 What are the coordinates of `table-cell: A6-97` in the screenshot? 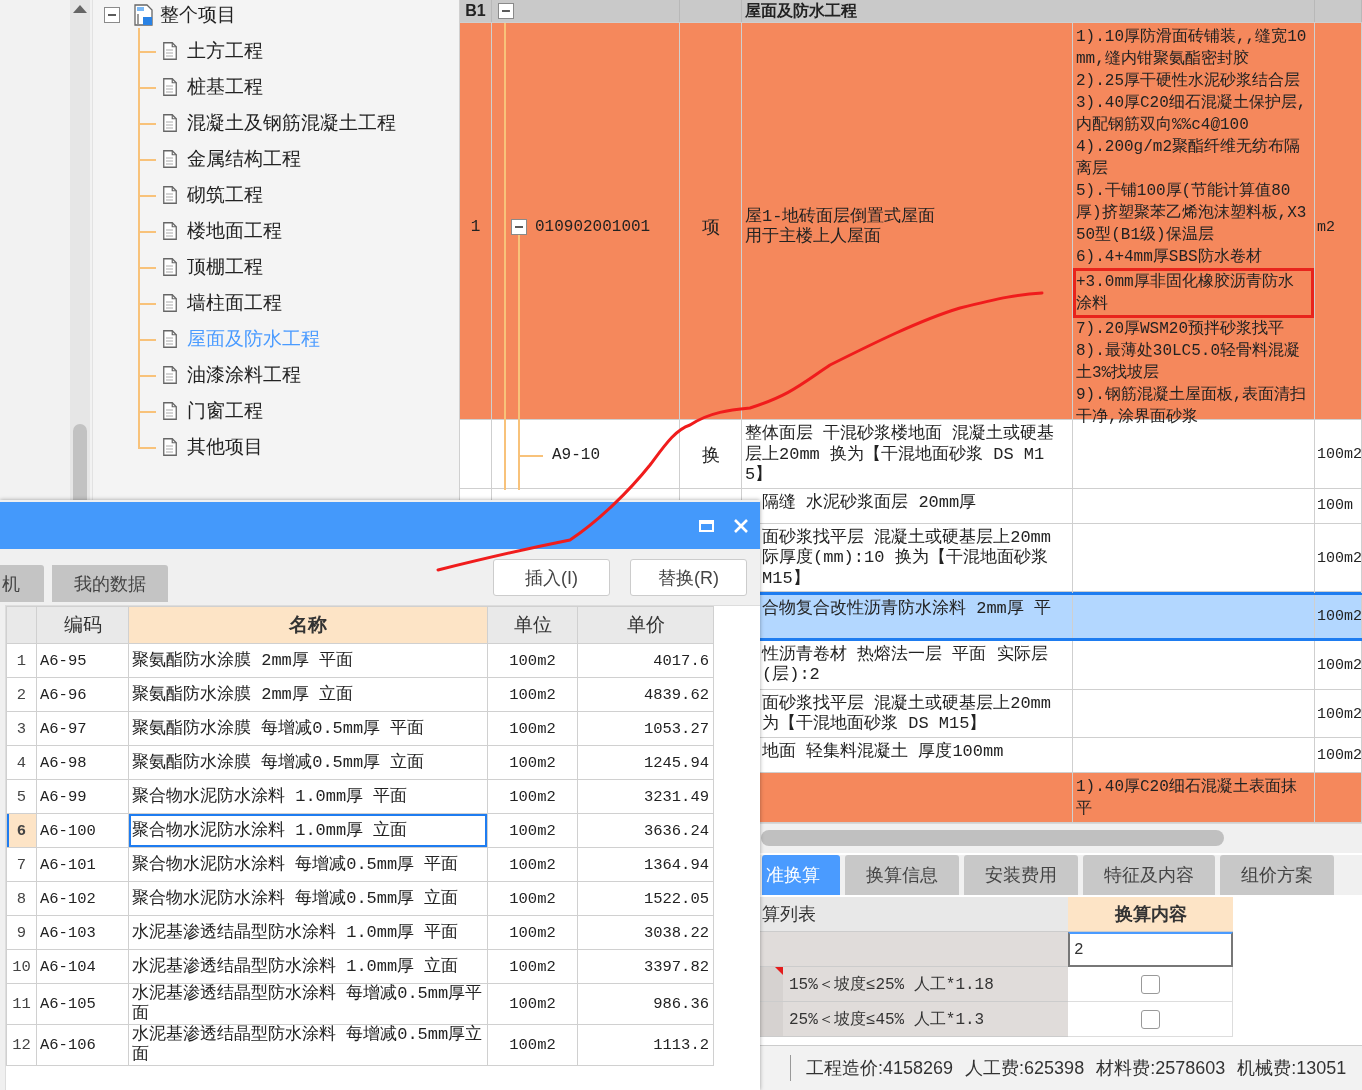 It's located at (82, 728).